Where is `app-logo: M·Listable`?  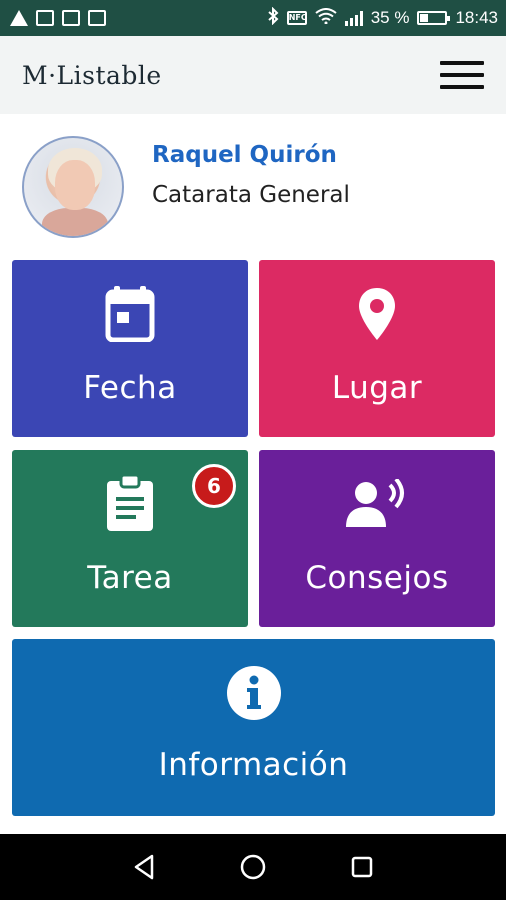
app-logo: M·Listable is located at coordinates (92, 75).